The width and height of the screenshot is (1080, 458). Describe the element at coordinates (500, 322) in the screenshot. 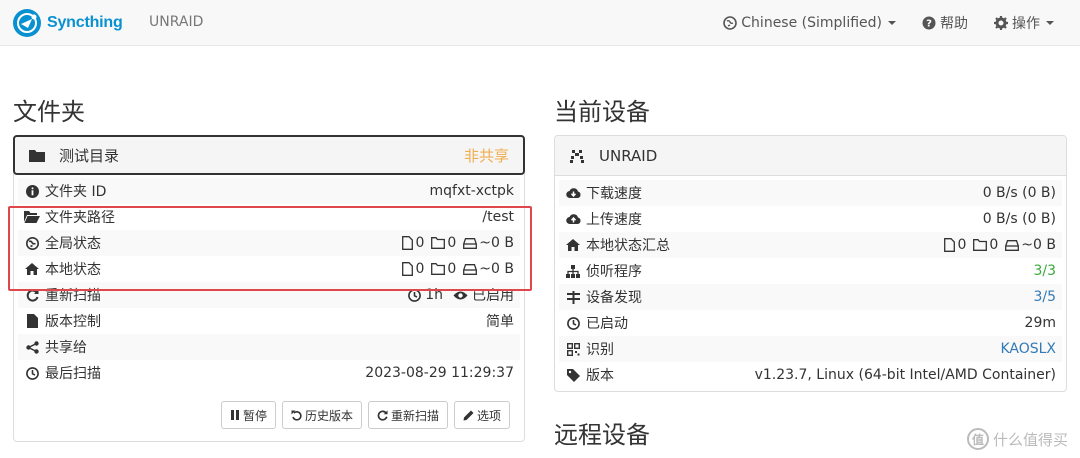

I see `versioning-value: 简单` at that location.